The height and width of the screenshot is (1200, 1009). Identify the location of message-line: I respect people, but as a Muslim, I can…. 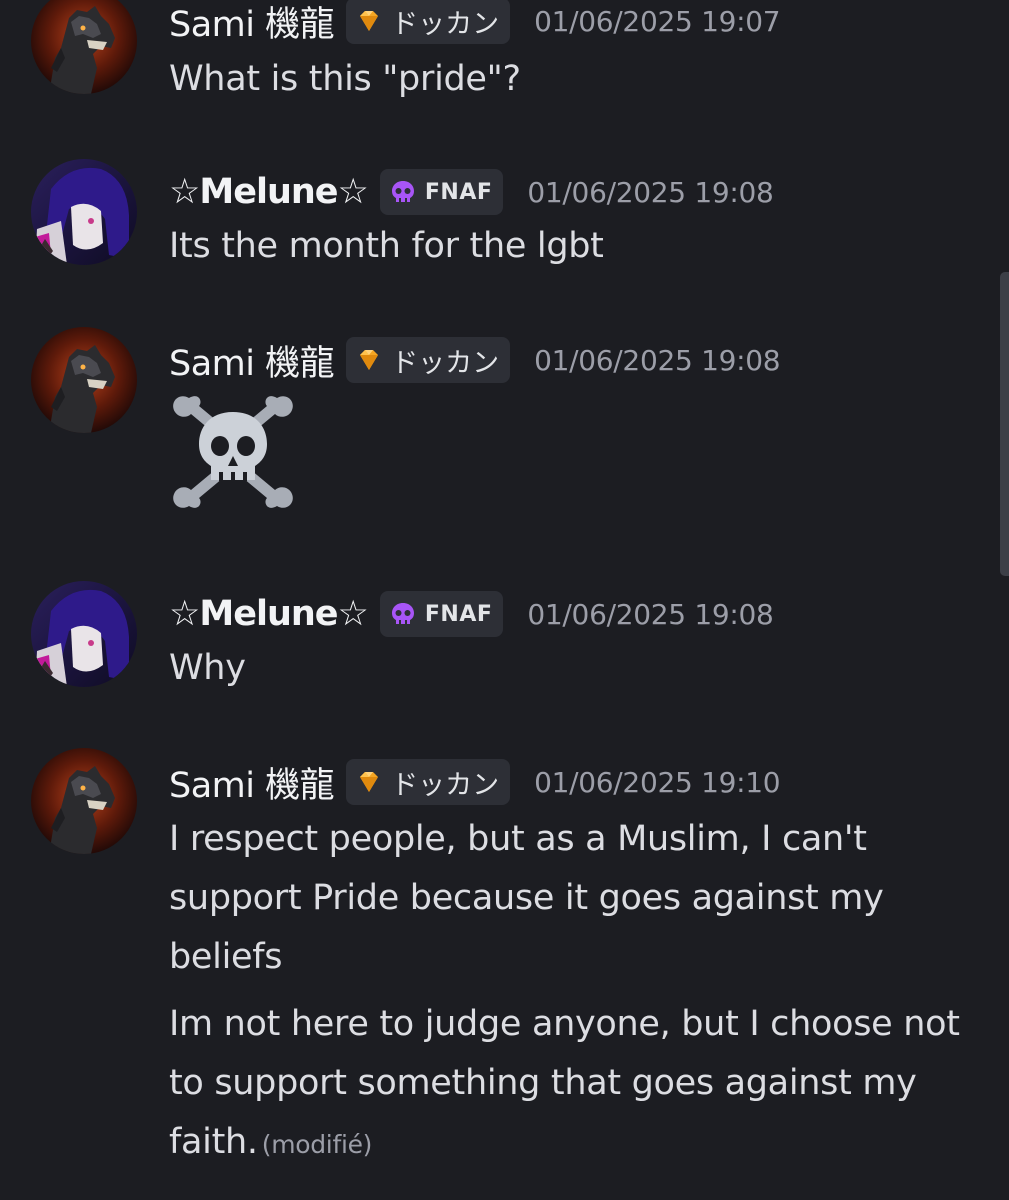
(526, 898).